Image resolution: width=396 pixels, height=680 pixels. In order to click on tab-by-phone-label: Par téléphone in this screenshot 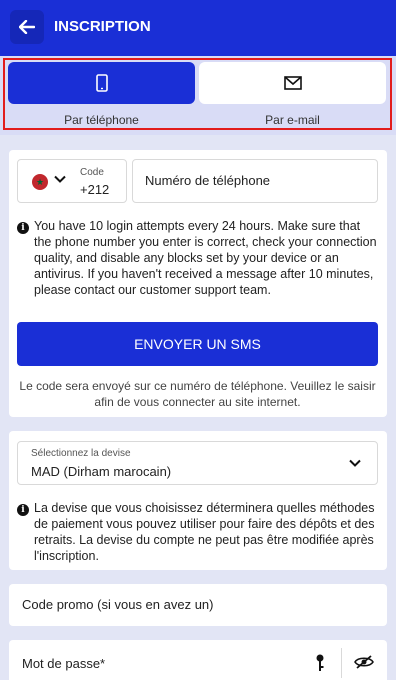, I will do `click(101, 120)`.